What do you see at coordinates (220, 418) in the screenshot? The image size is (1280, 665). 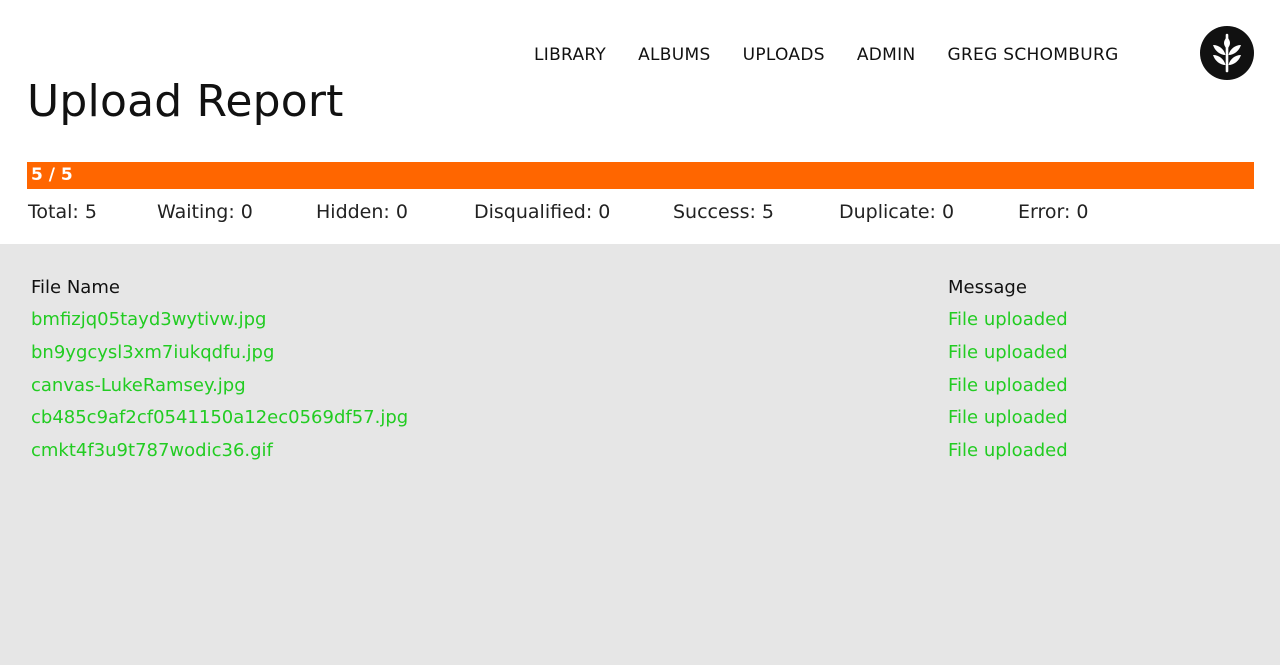 I see `file-name-cell: cb485c9af2cf0541150a12ec0569df57.jpg` at bounding box center [220, 418].